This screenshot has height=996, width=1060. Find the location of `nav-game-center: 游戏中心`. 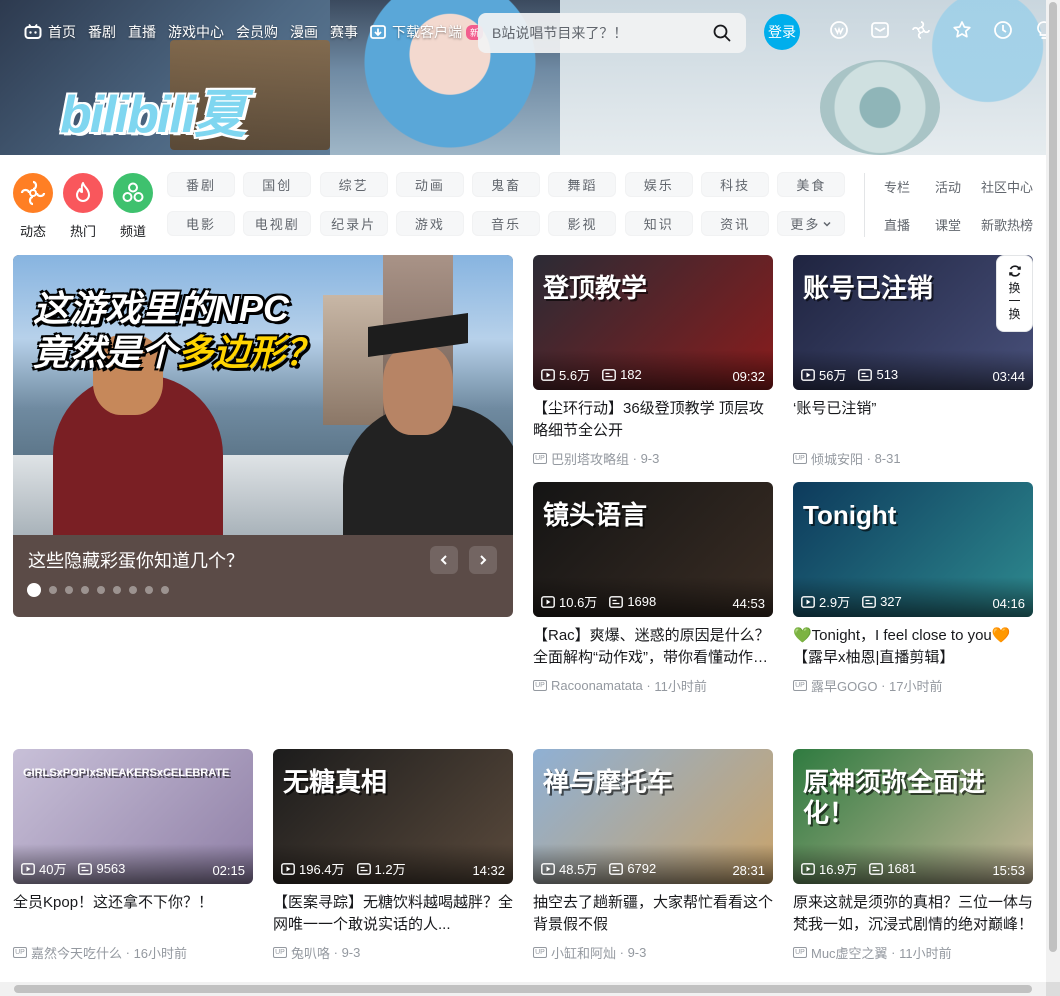

nav-game-center: 游戏中心 is located at coordinates (196, 32).